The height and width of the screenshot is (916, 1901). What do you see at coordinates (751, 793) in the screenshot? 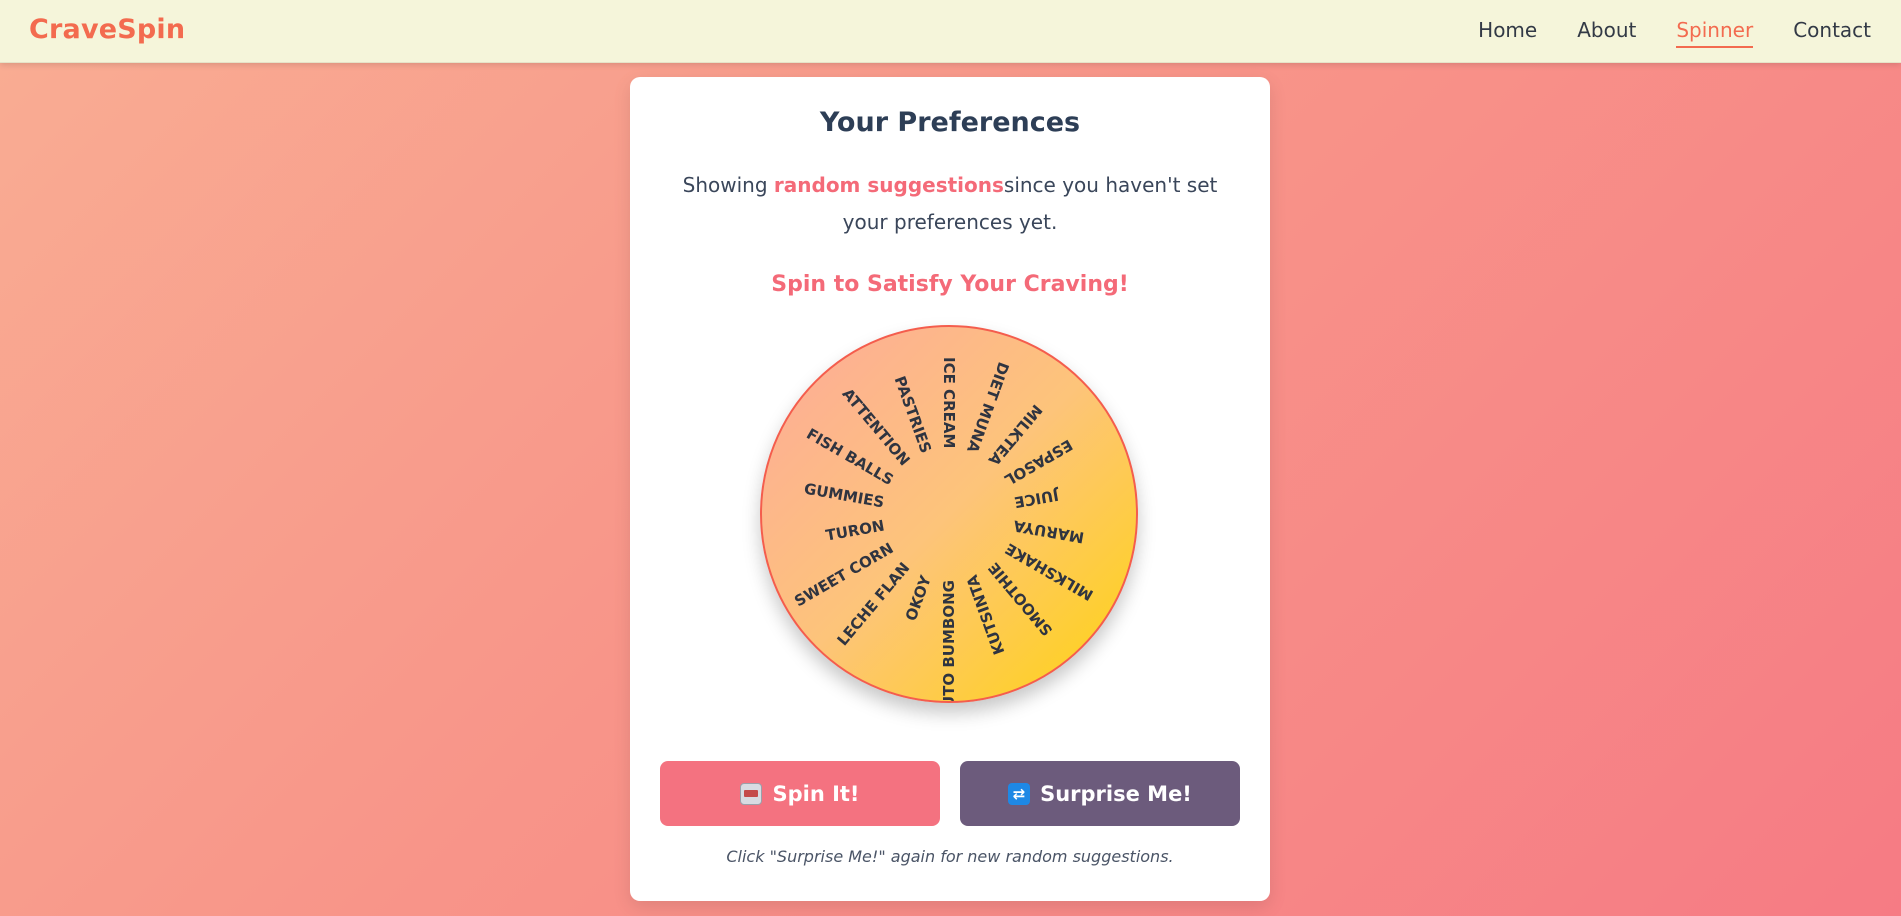
I see `slot-machine-icon` at bounding box center [751, 793].